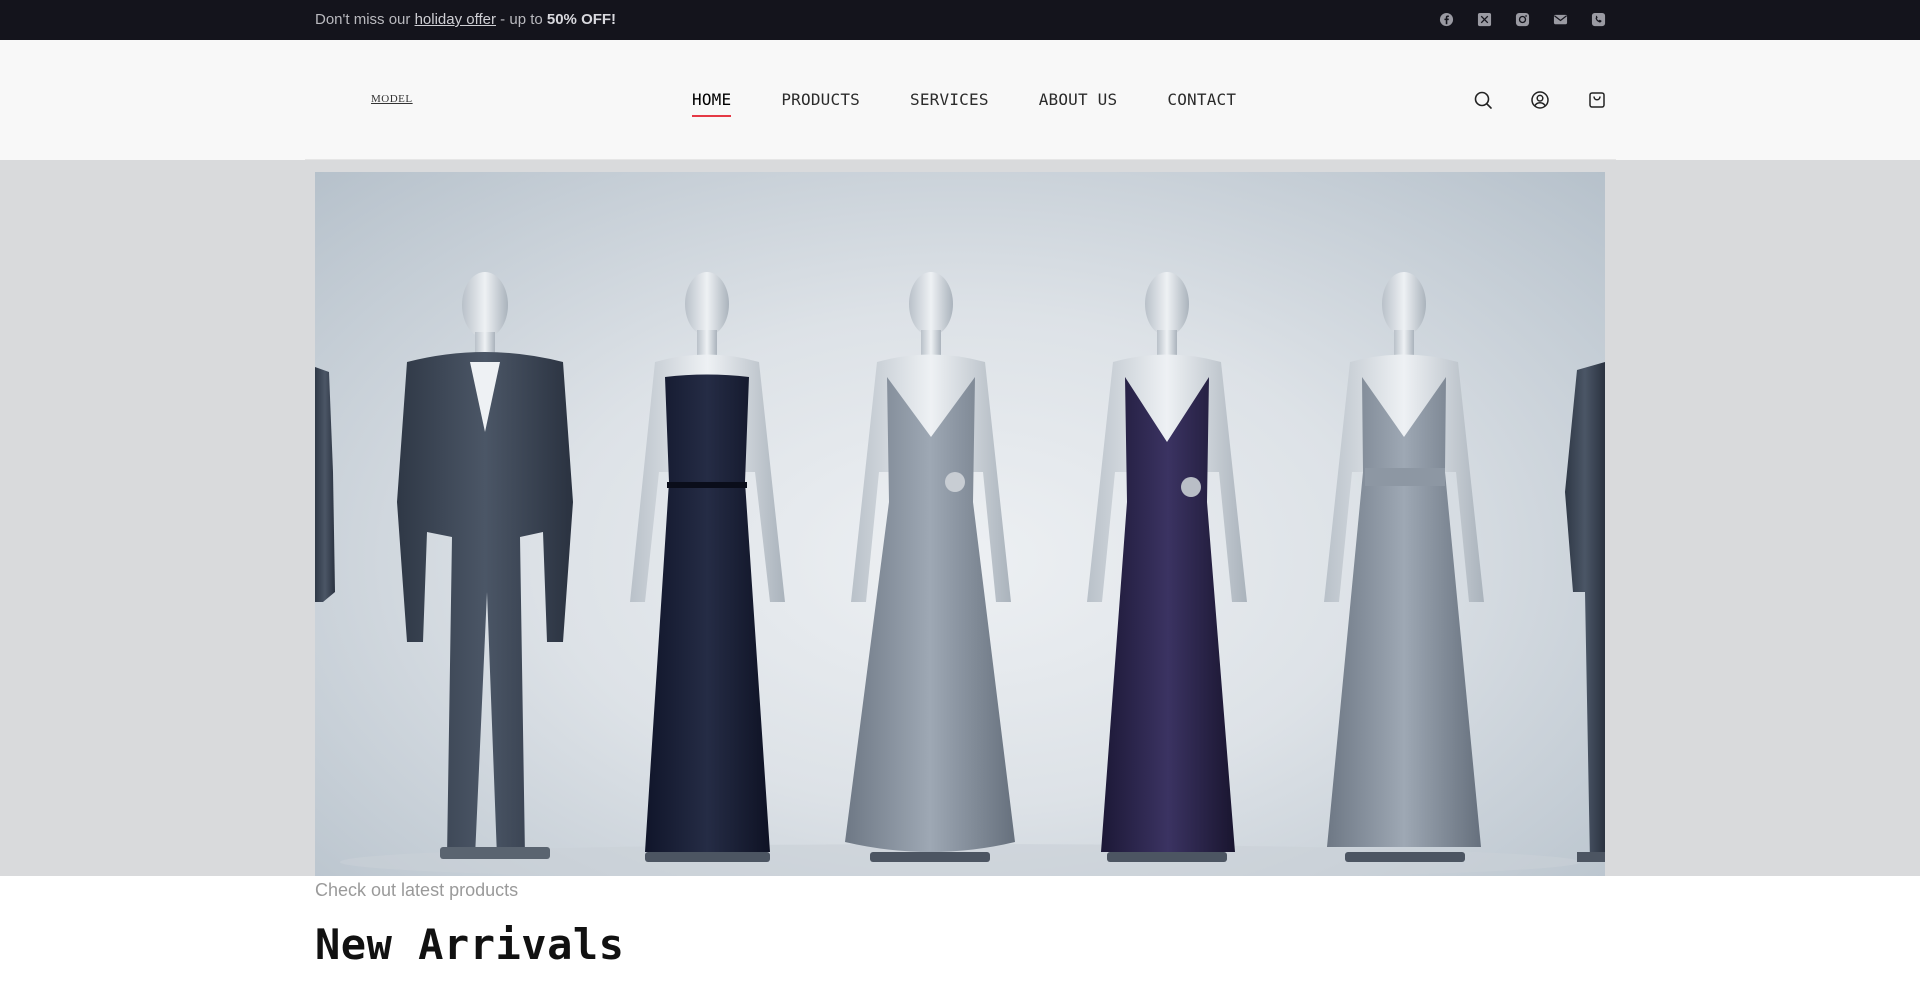  I want to click on x-twitter-icon, so click(1484, 19).